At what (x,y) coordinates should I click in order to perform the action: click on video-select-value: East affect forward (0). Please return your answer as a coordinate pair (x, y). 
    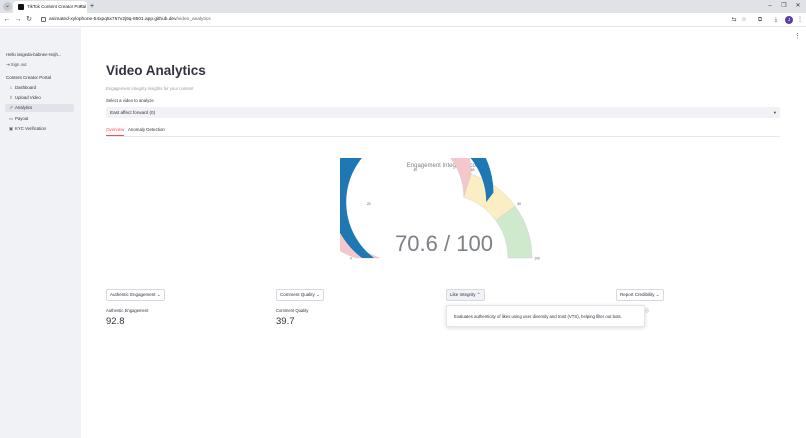
    Looking at the image, I should click on (133, 112).